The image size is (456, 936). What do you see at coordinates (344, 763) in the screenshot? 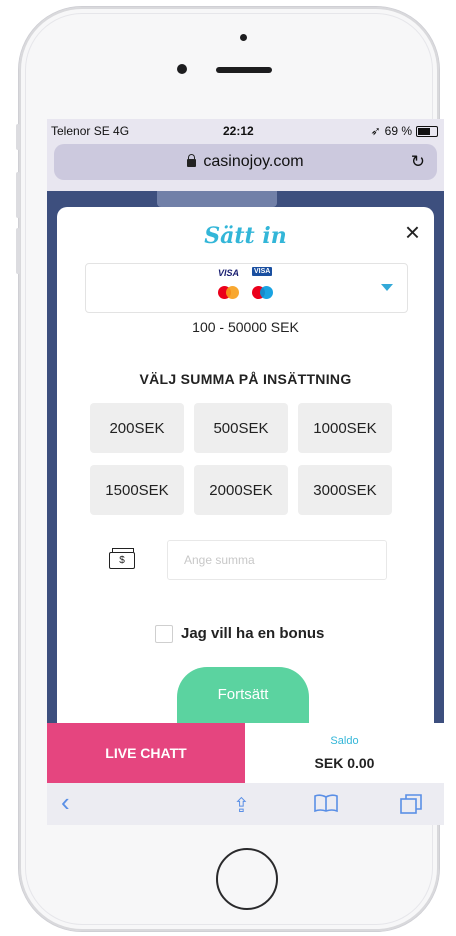
I see `balance-value: SEK 0.00` at bounding box center [344, 763].